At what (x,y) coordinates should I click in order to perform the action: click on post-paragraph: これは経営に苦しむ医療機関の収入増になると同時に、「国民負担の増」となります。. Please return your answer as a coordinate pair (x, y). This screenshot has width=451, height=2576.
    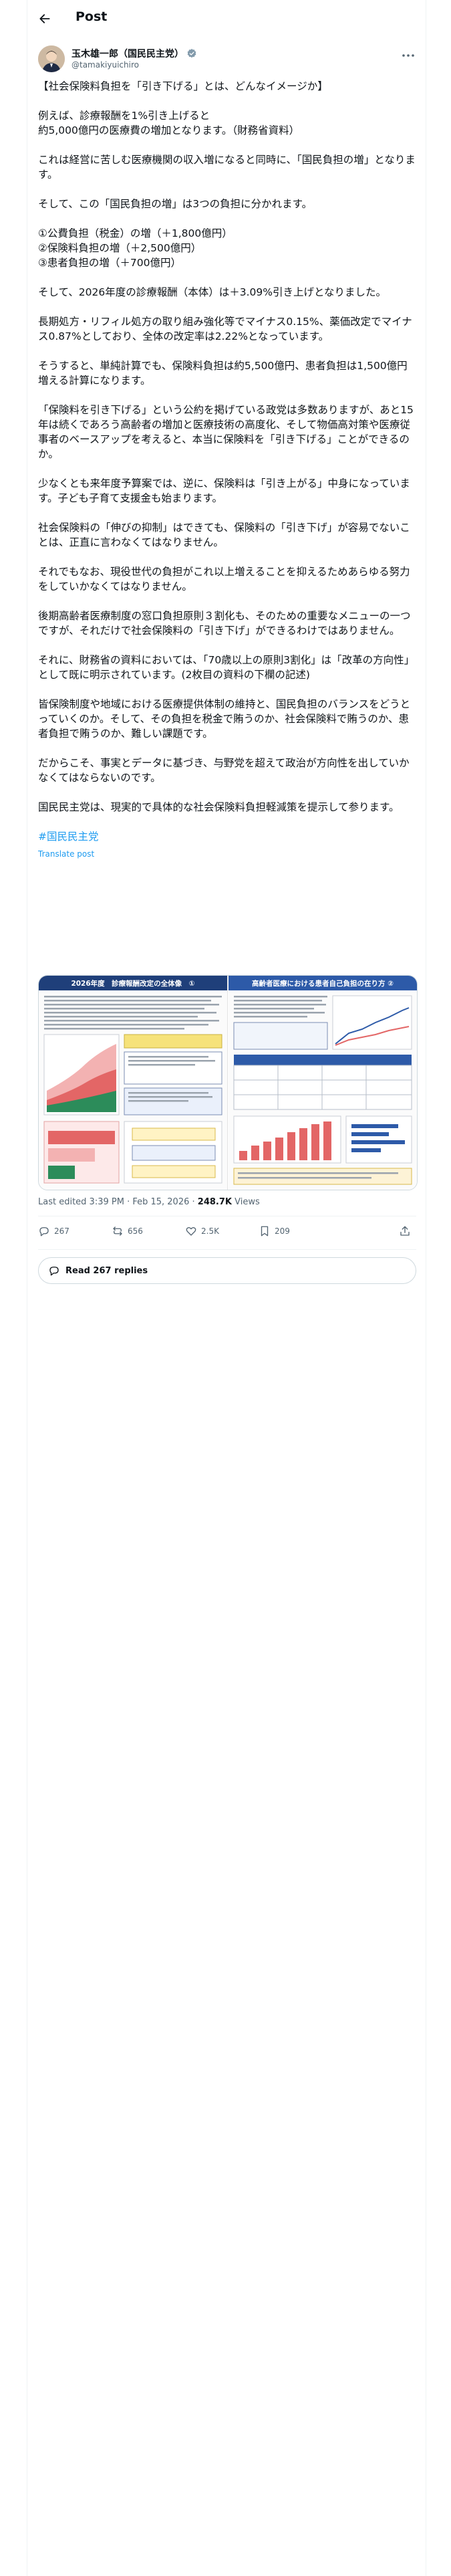
    Looking at the image, I should click on (227, 167).